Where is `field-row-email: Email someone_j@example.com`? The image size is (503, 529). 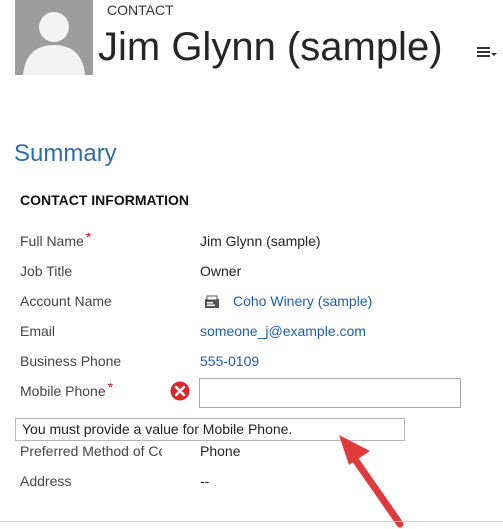 field-row-email: Email someone_j@example.com is located at coordinates (251, 332).